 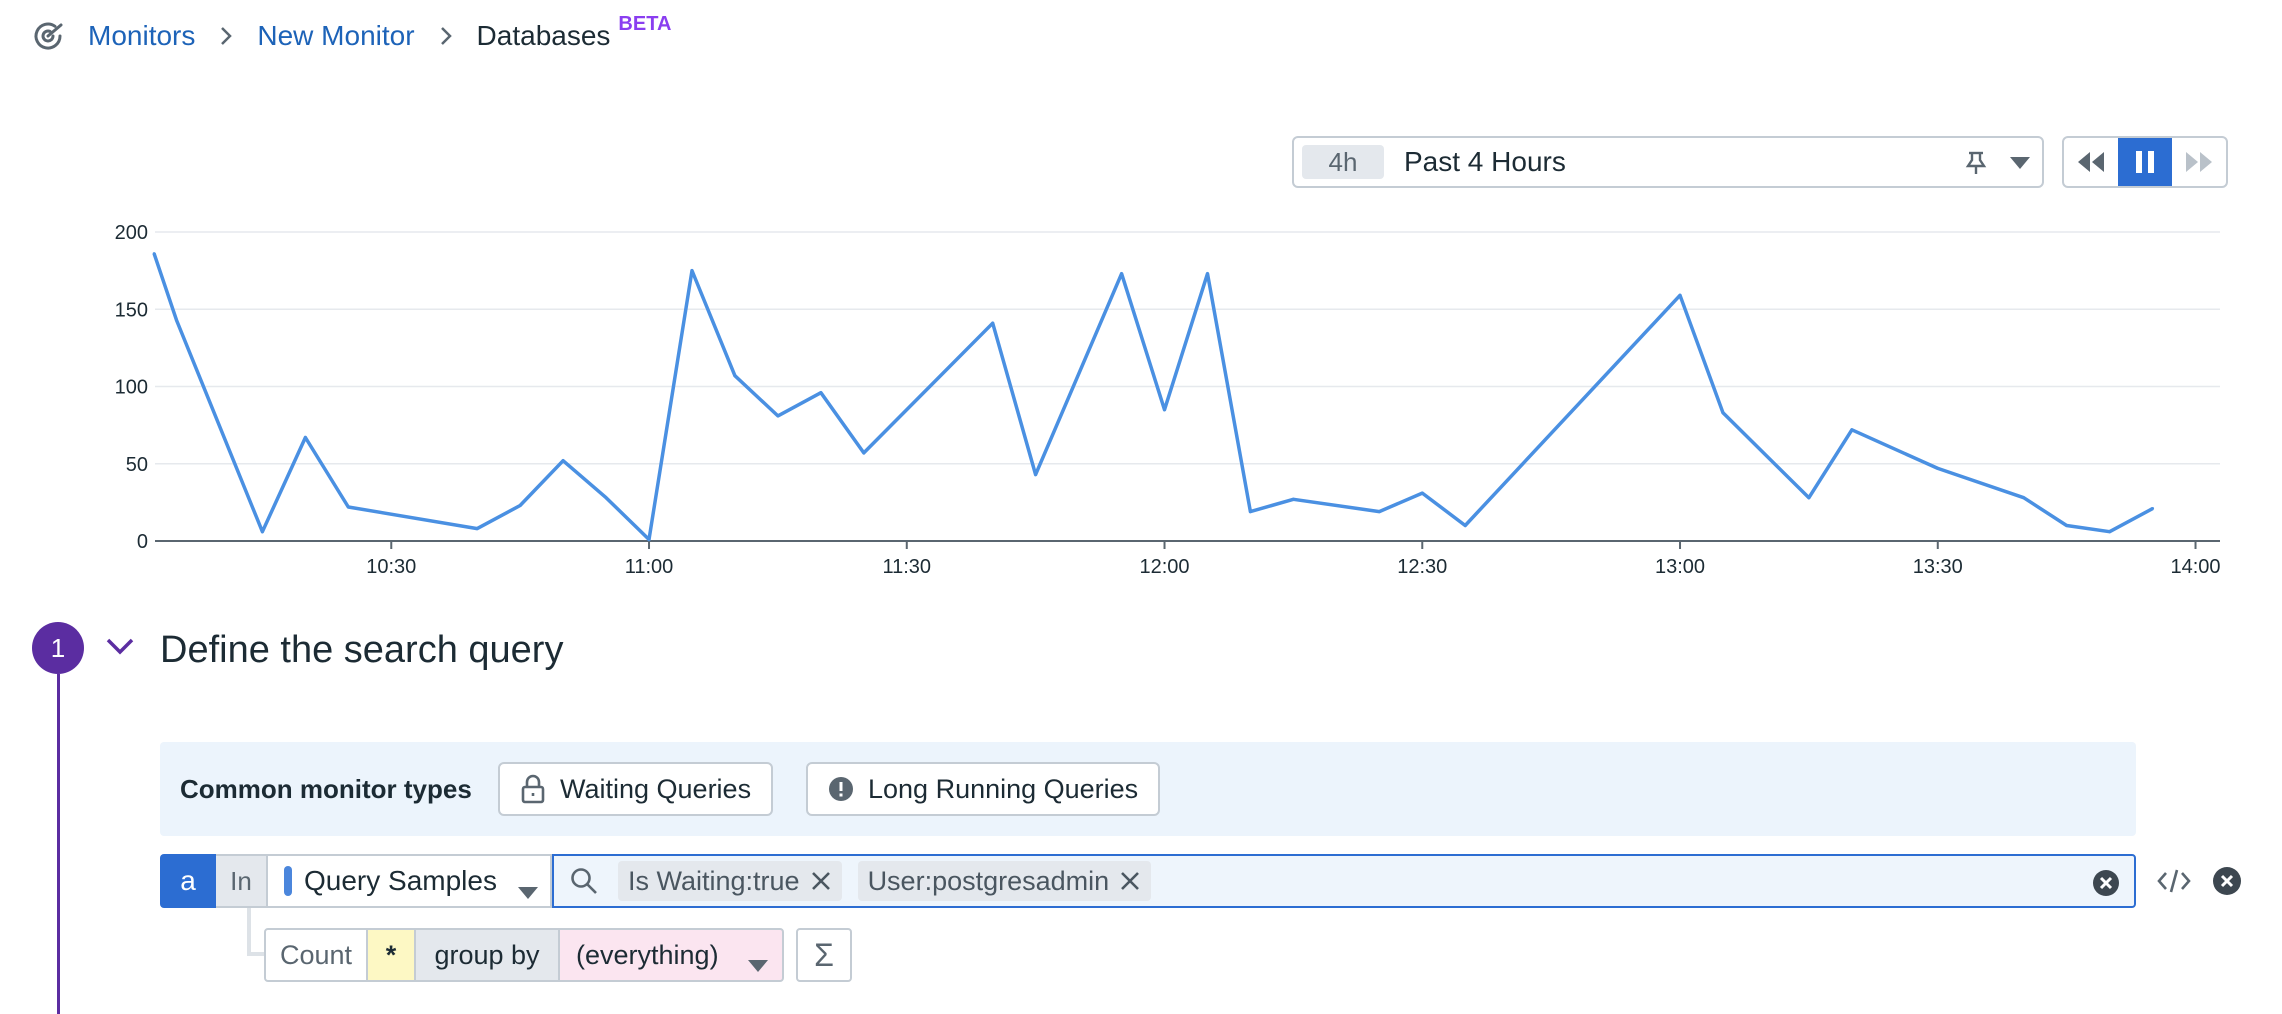 What do you see at coordinates (400, 880) in the screenshot?
I see `data-source-value: Query Samples` at bounding box center [400, 880].